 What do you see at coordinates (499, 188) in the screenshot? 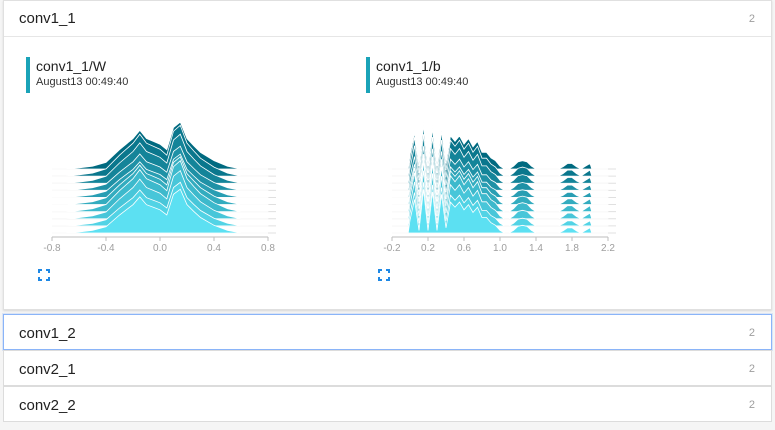
I see `histogram-chart: -0.20.20.61.01.41.82.204080` at bounding box center [499, 188].